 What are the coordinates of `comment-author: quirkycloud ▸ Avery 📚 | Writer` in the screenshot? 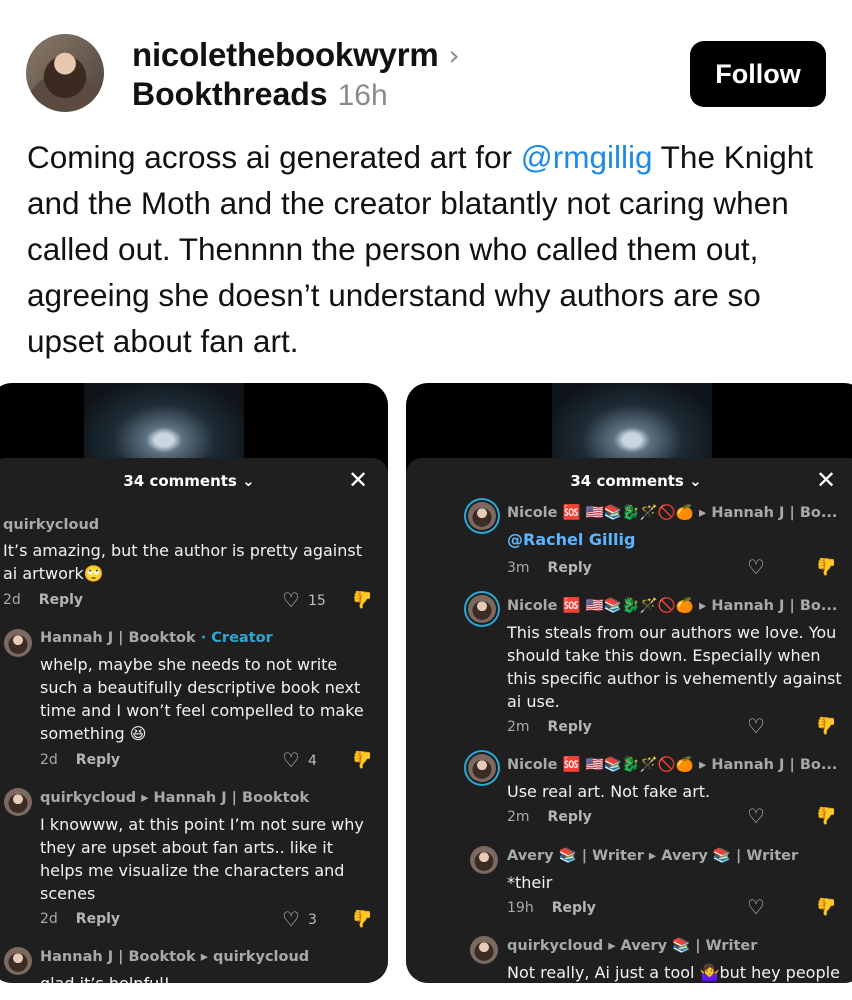 It's located at (632, 945).